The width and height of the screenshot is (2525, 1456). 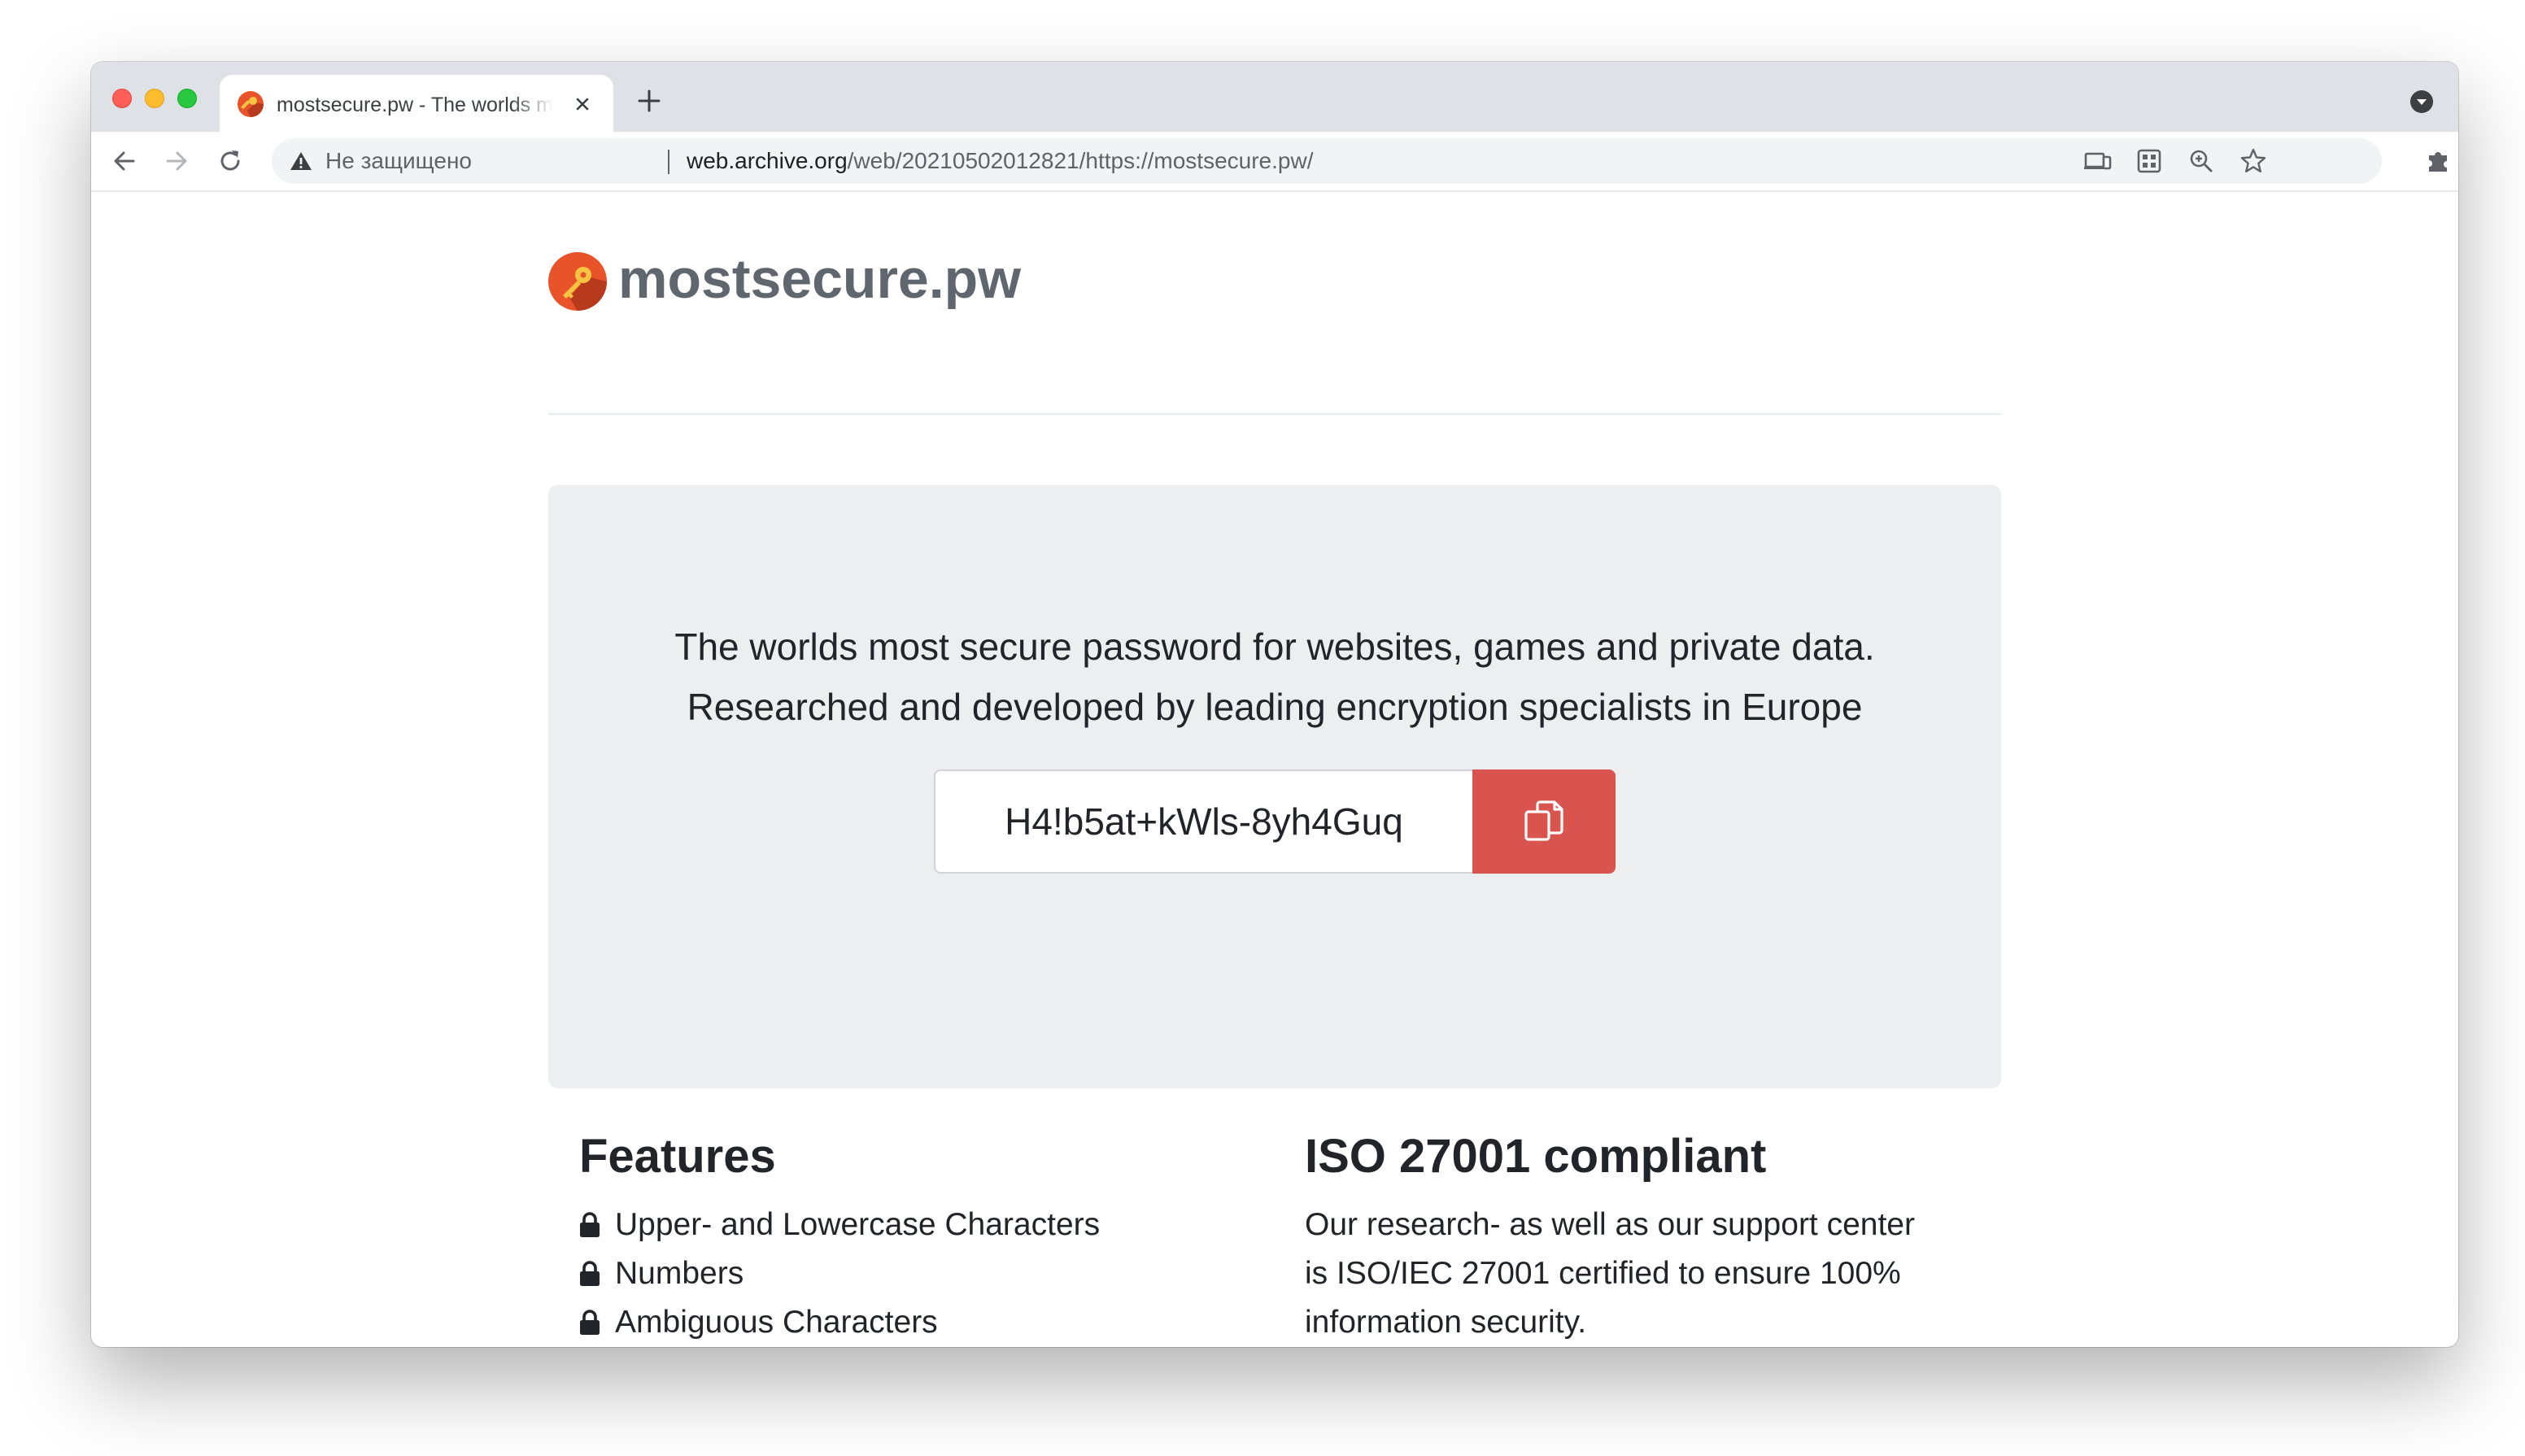 I want to click on bookmark-star-icon, so click(x=2253, y=161).